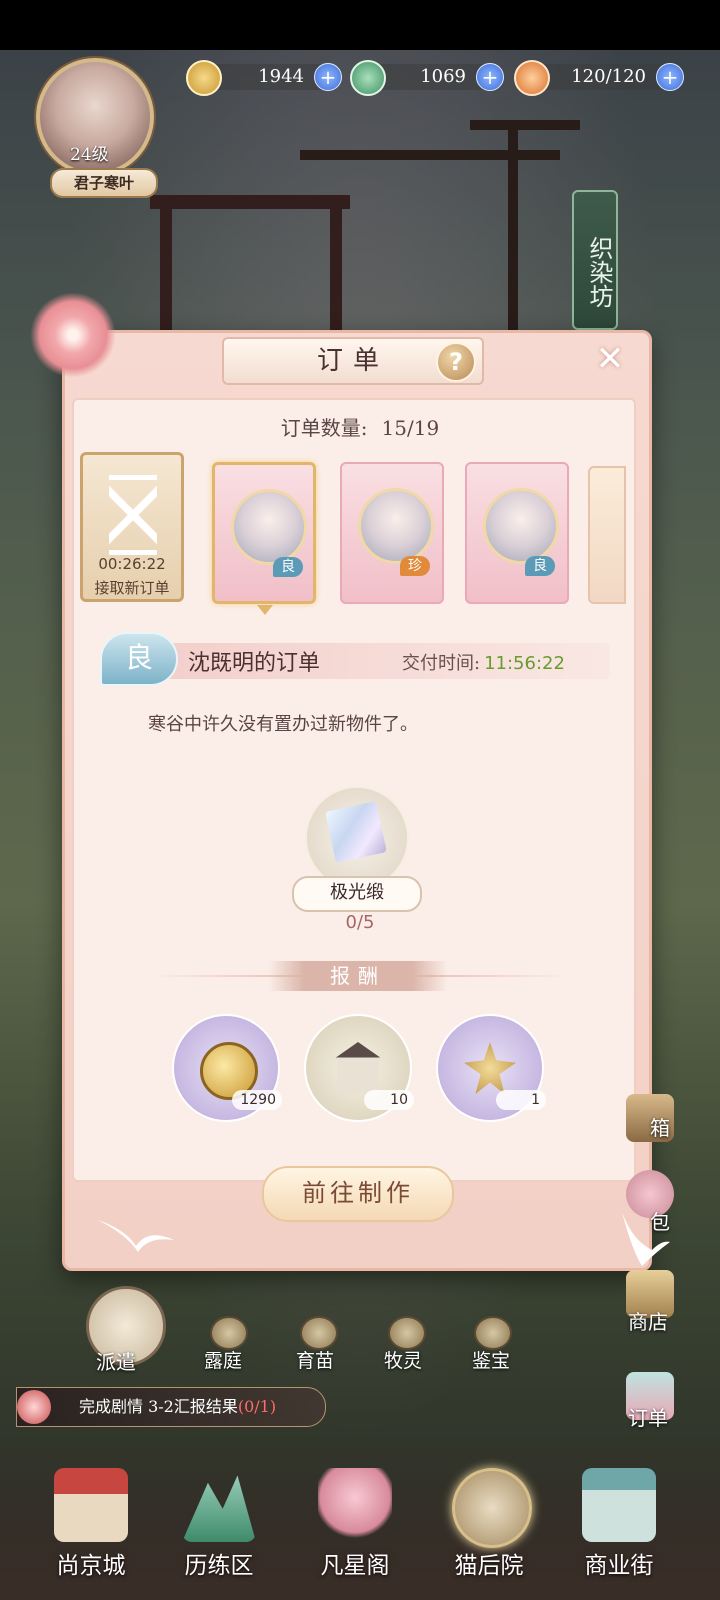  I want to click on new-order-label: 接取新订单, so click(132, 588).